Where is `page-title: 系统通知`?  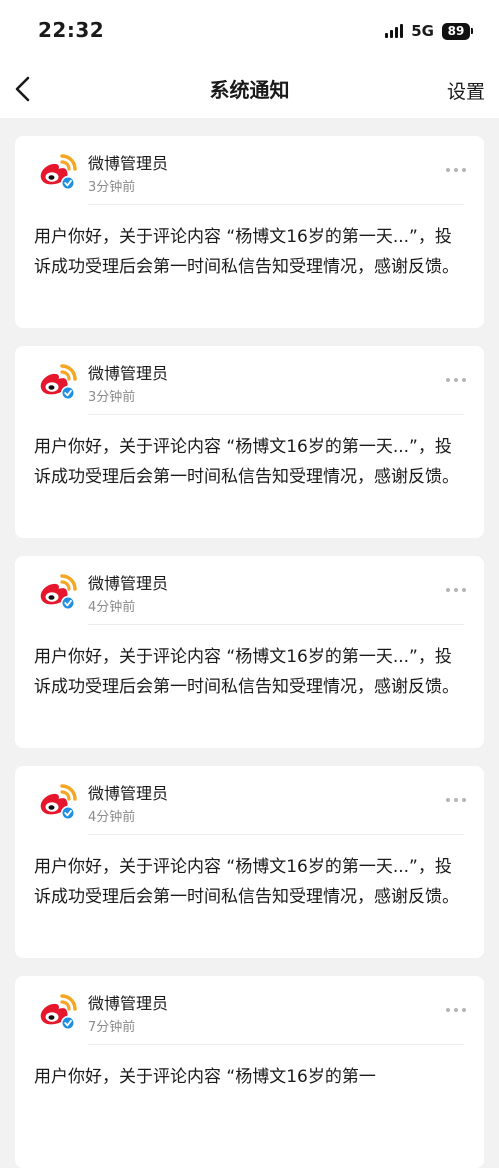 page-title: 系统通知 is located at coordinates (249, 90).